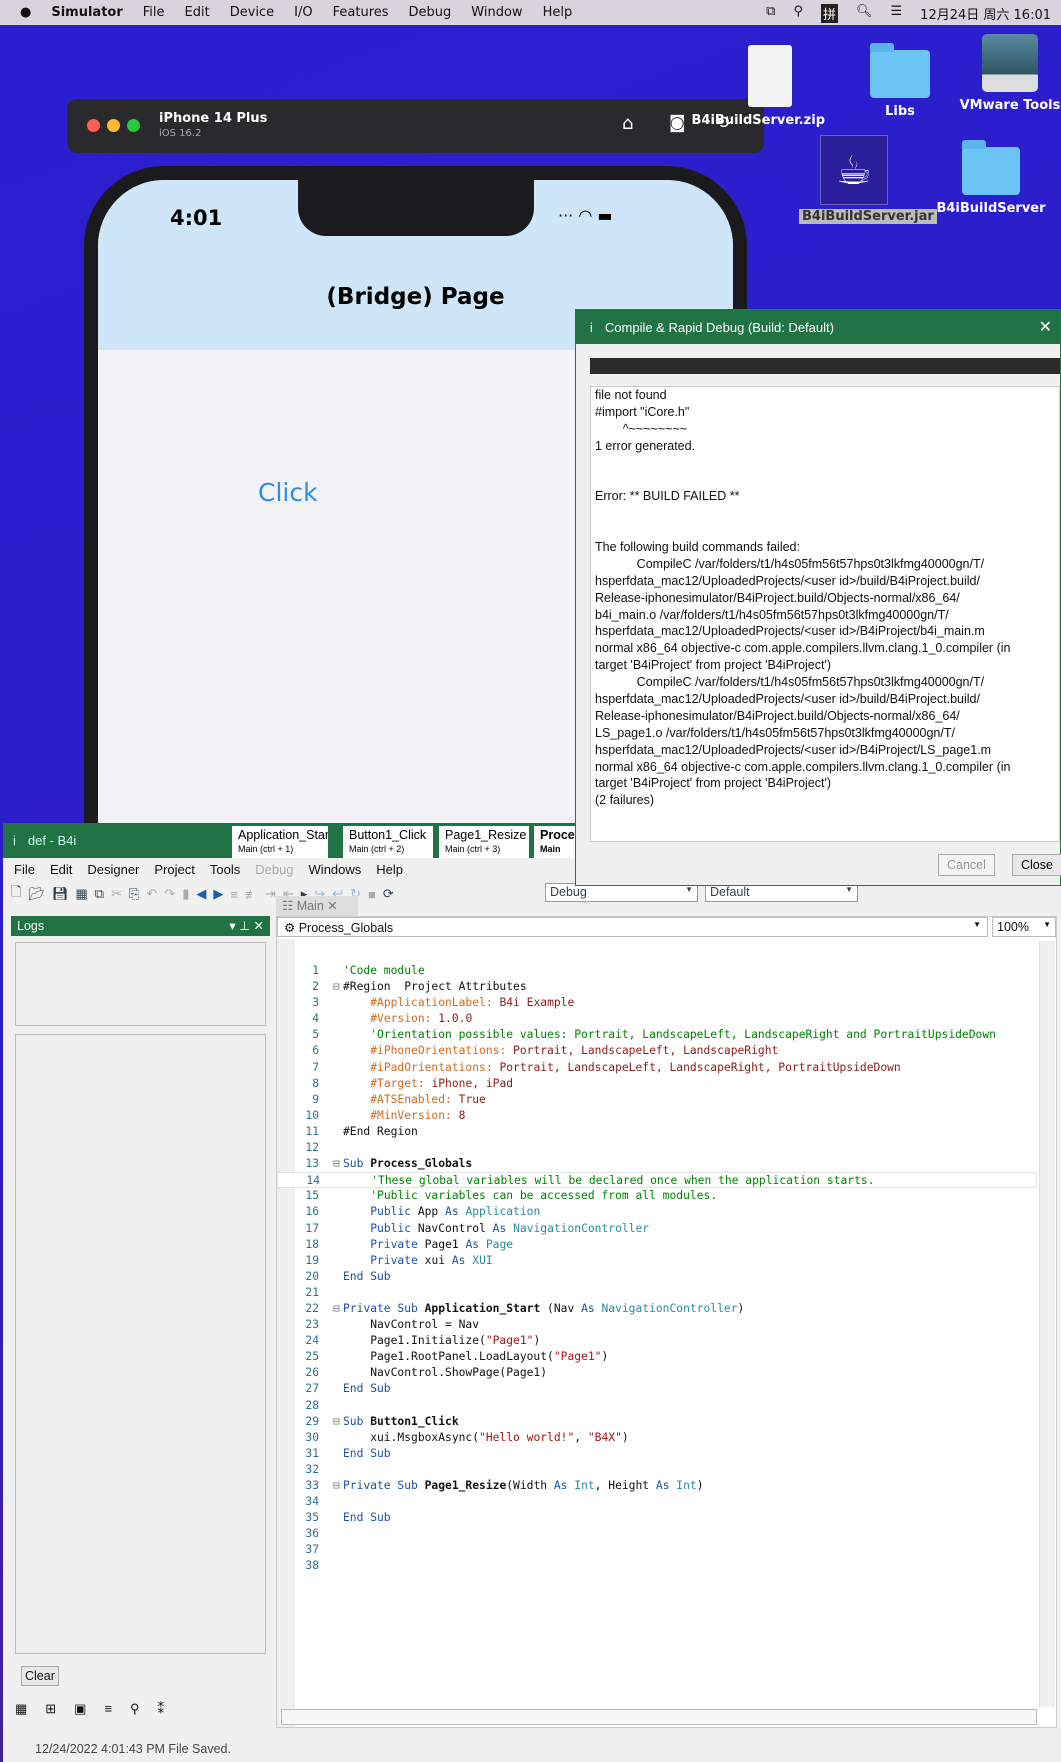 Image resolution: width=1061 pixels, height=1762 pixels. Describe the element at coordinates (657, 1277) in the screenshot. I see `code-line: 20 End Sub` at that location.